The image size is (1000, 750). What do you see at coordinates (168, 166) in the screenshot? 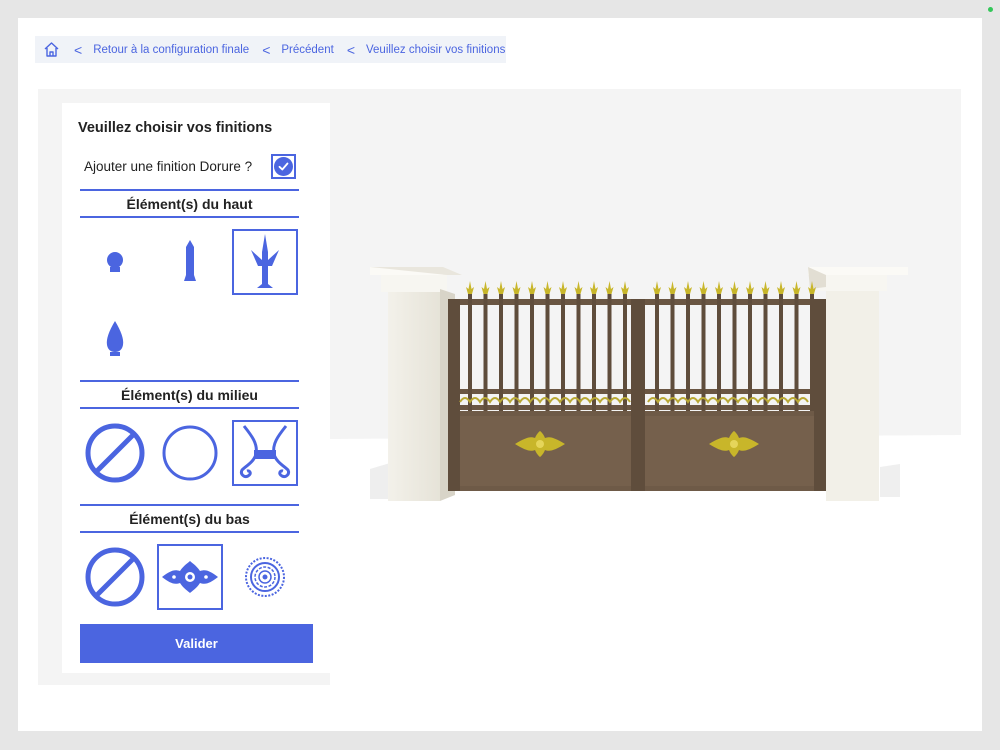
I see `dorure-label: Ajouter une finition Dorure ?` at bounding box center [168, 166].